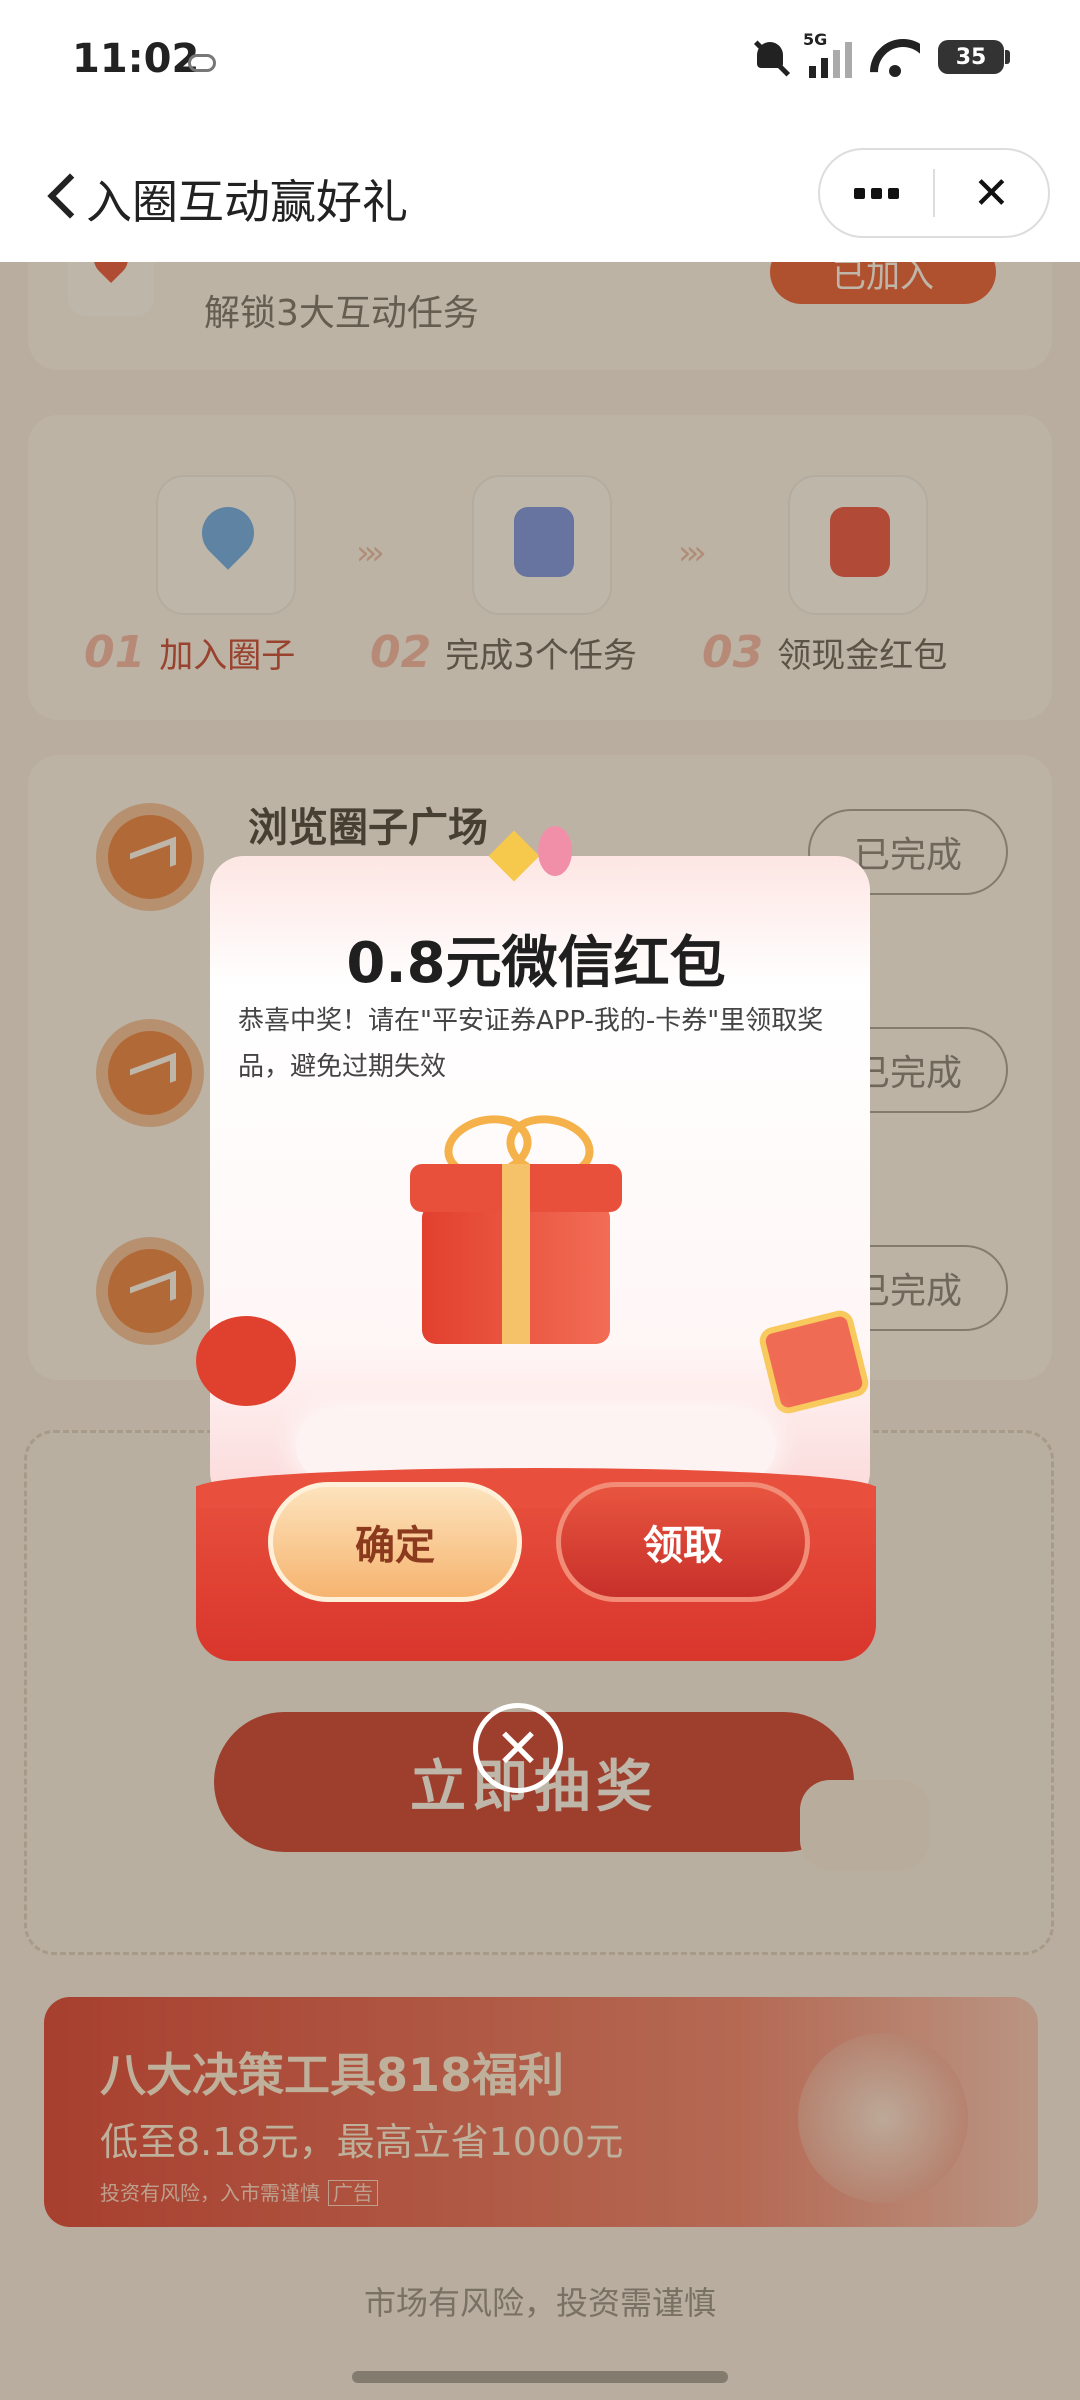 Image resolution: width=1080 pixels, height=2400 pixels. I want to click on confetti-icon, so click(541, 861).